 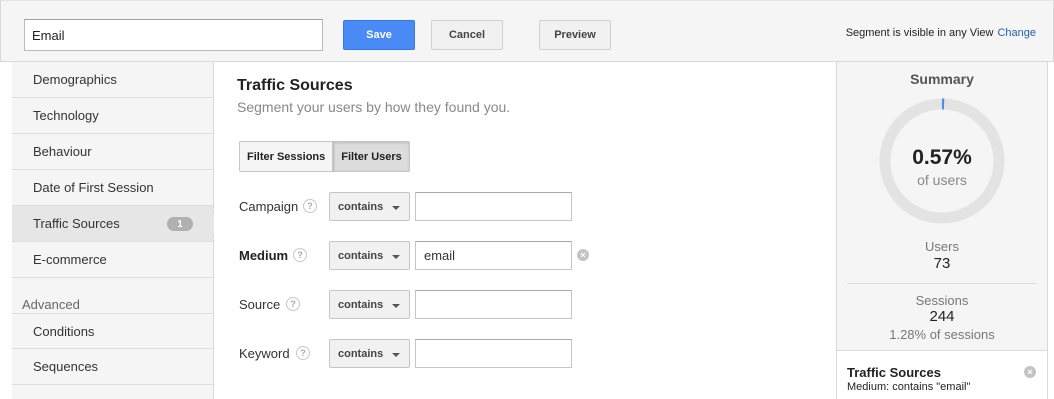 What do you see at coordinates (93, 187) in the screenshot?
I see `sidebar-item-label: Date of First Session` at bounding box center [93, 187].